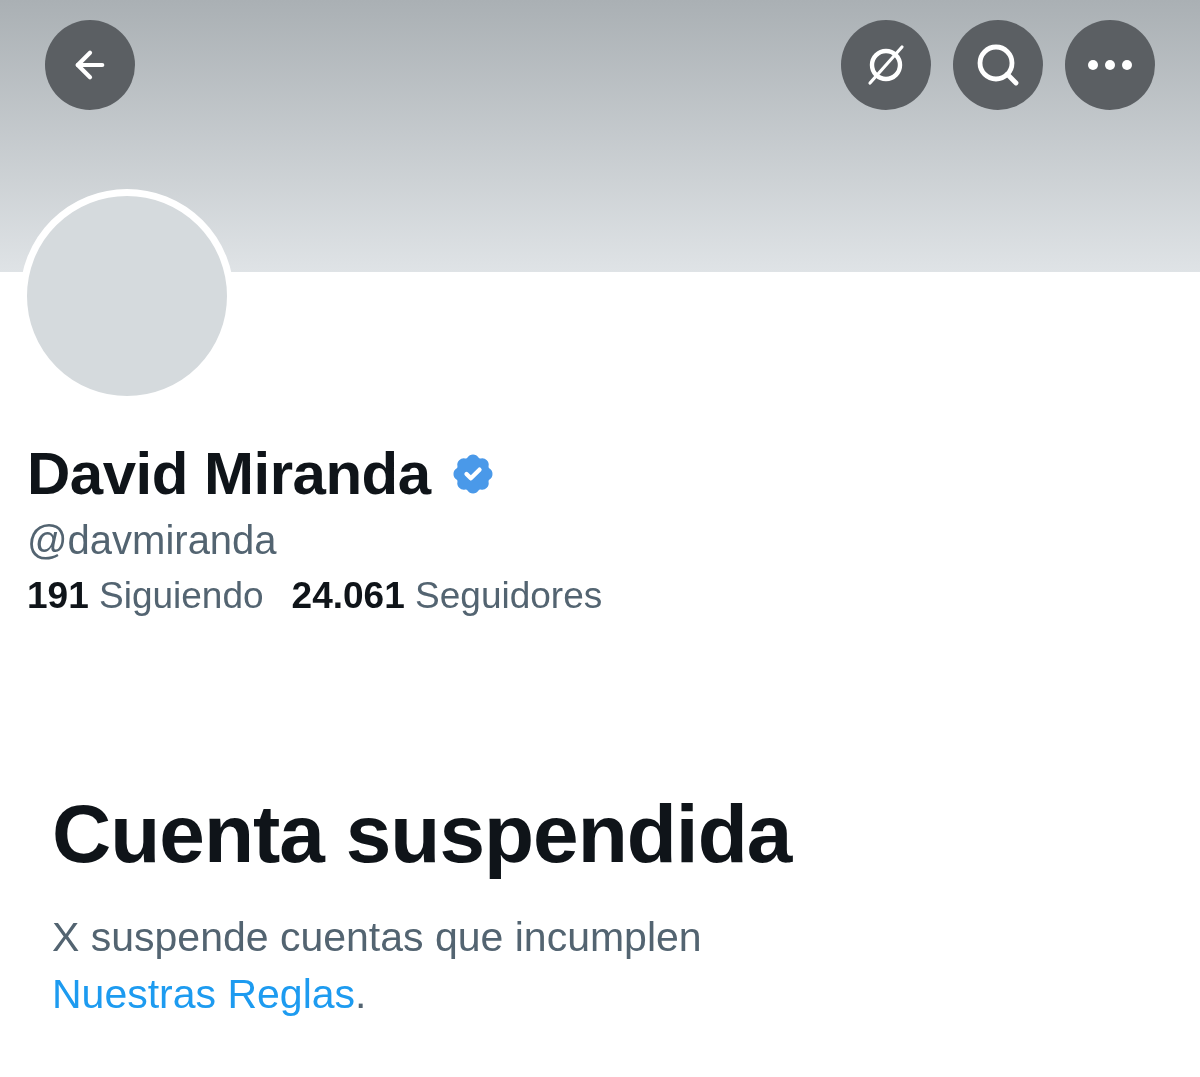 Image resolution: width=1200 pixels, height=1077 pixels. I want to click on stat-link: 24.061 Seguidores, so click(447, 596).